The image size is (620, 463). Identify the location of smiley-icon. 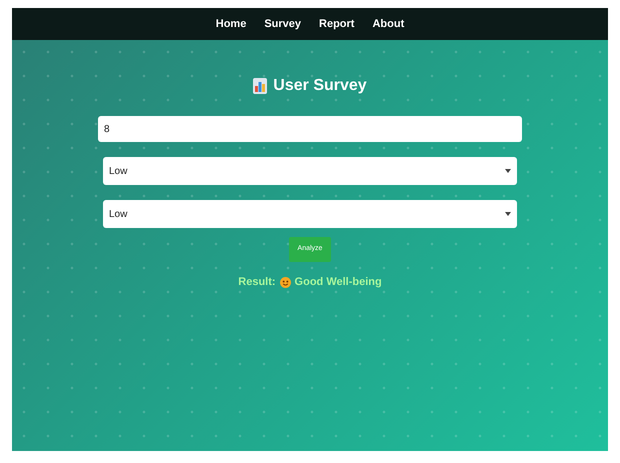
(285, 282).